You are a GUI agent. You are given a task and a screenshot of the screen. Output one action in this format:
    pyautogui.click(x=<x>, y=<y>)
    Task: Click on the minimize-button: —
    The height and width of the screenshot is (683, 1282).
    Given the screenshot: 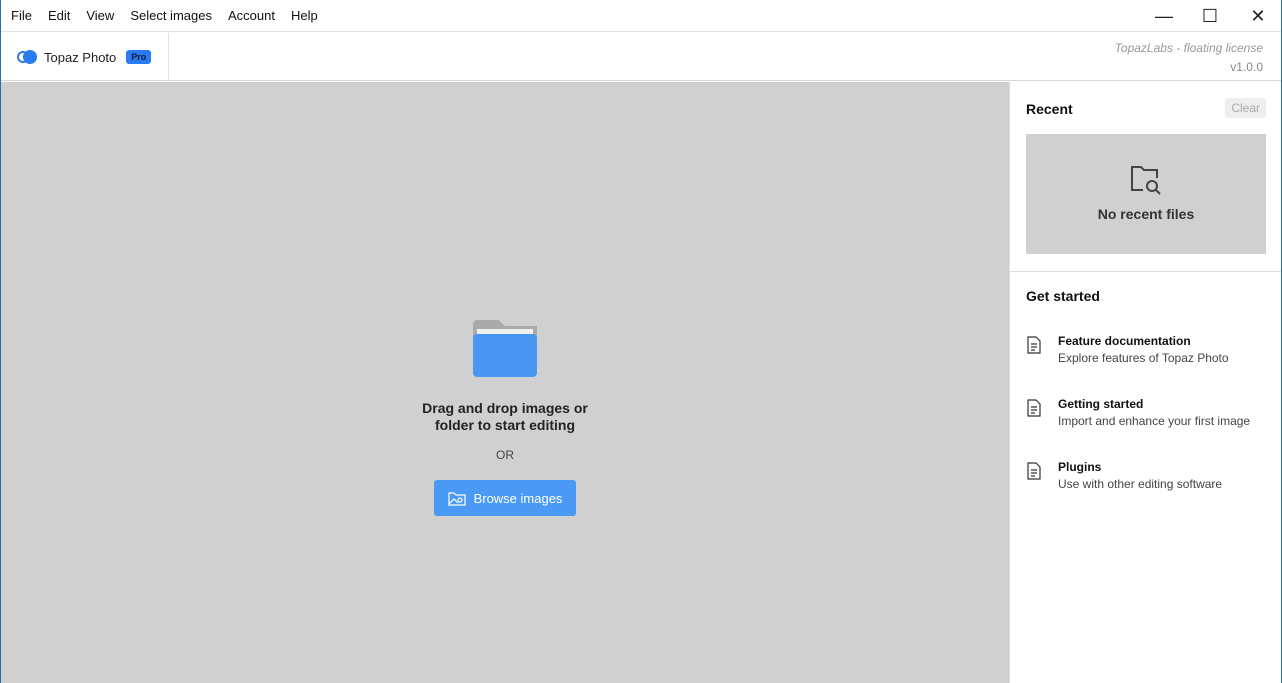 What is the action you would take?
    pyautogui.click(x=1164, y=16)
    